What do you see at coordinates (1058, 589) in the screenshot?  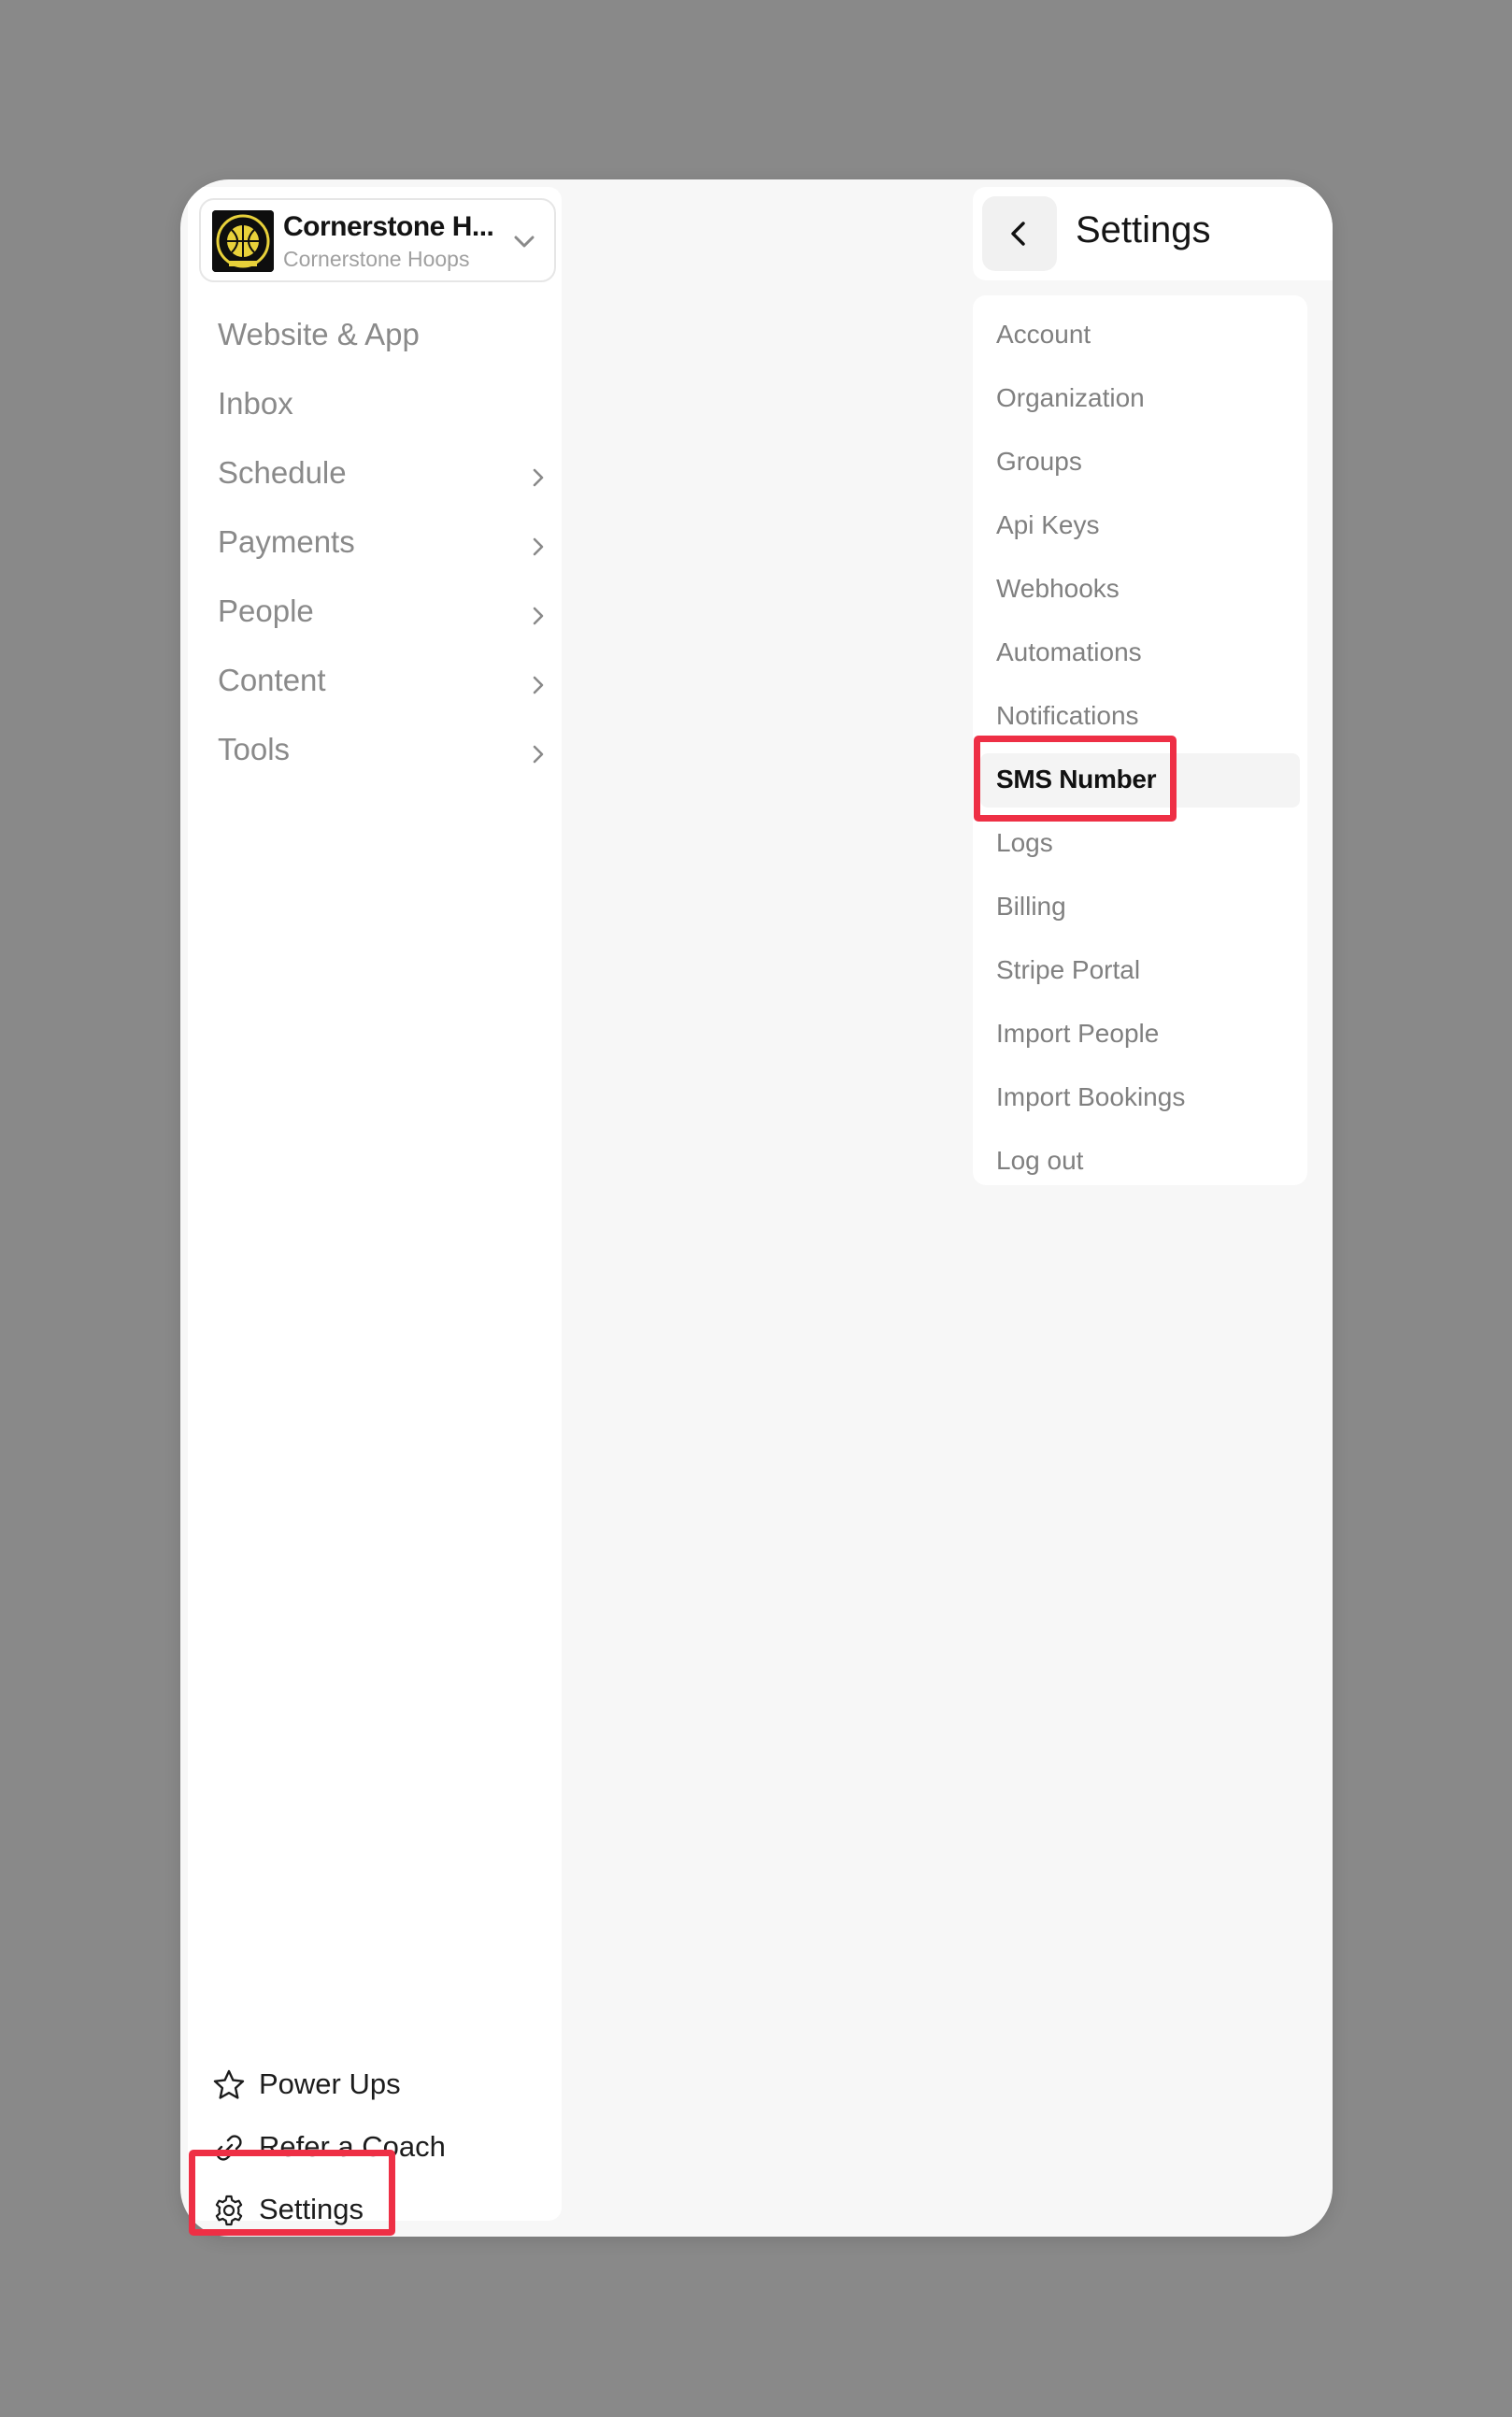 I see `settings-item-label: Webhooks` at bounding box center [1058, 589].